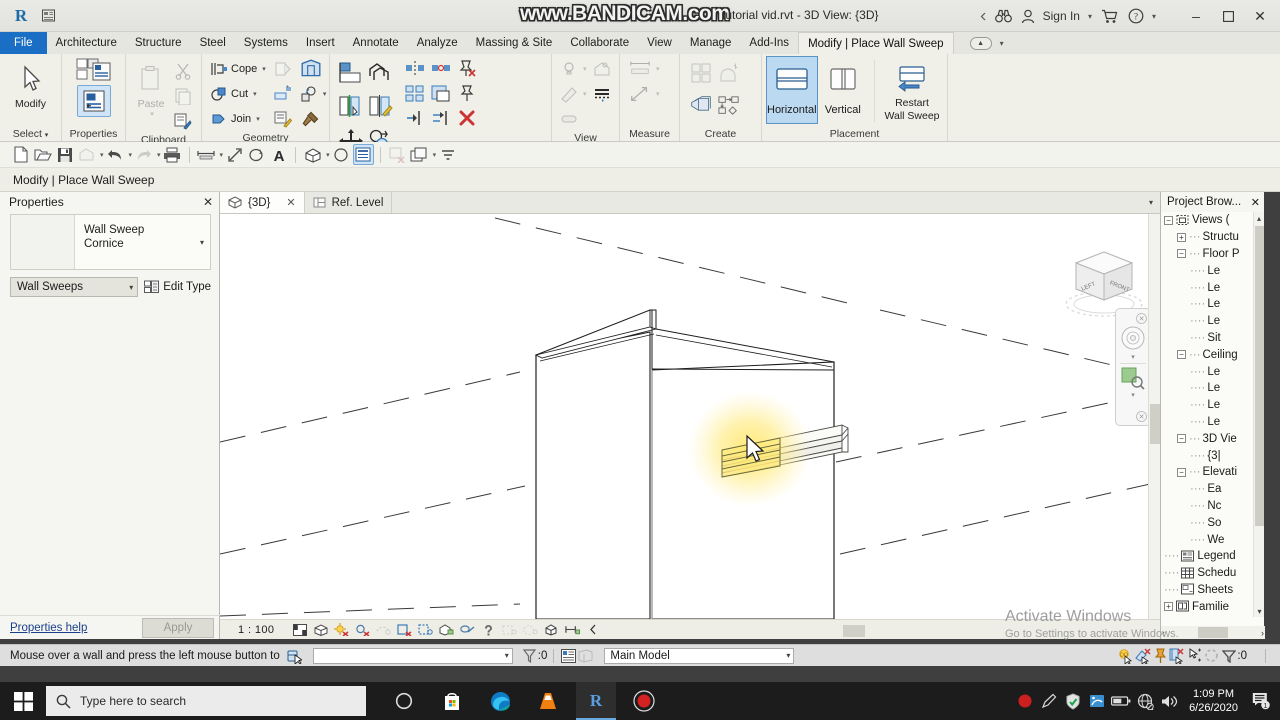  What do you see at coordinates (980, 43) in the screenshot?
I see `ribbon-minimize-button: ▲` at bounding box center [980, 43].